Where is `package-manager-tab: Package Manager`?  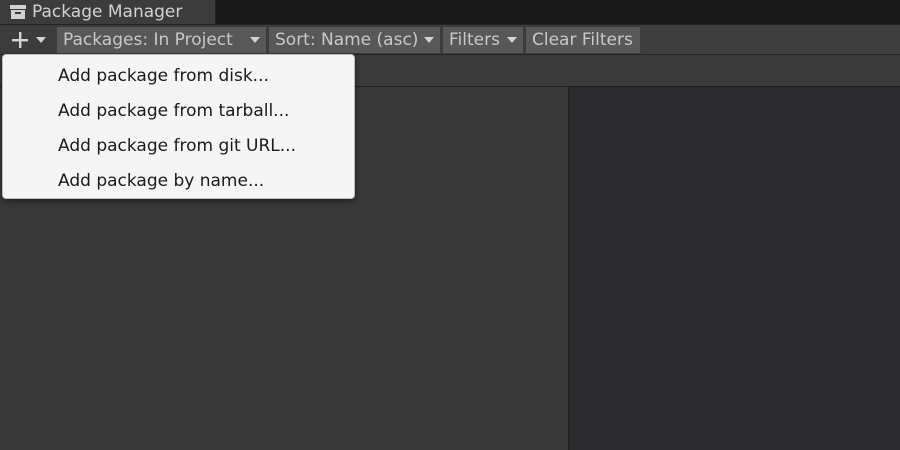
package-manager-tab: Package Manager is located at coordinates (108, 12).